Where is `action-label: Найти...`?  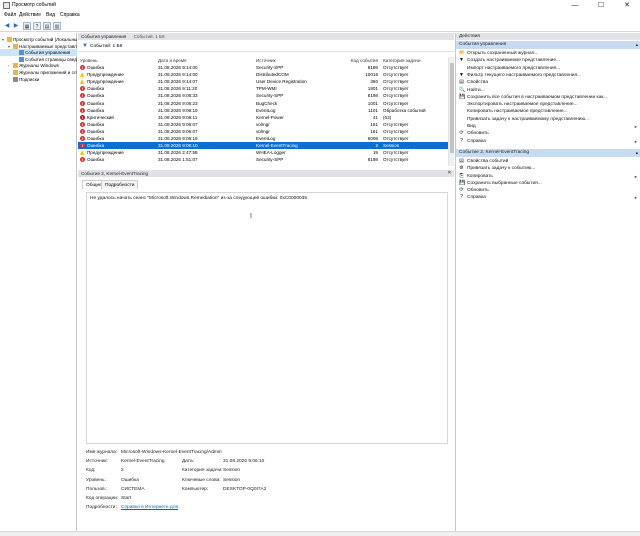 action-label: Найти... is located at coordinates (476, 90).